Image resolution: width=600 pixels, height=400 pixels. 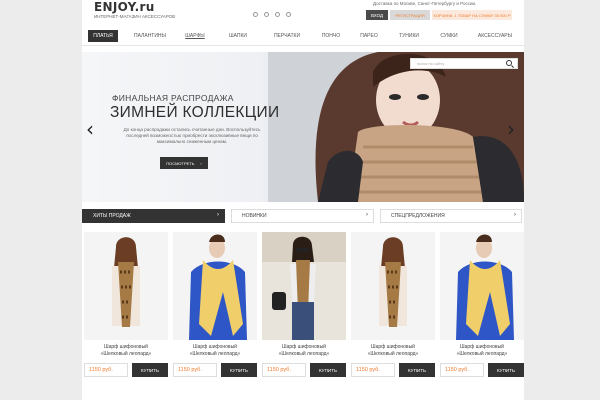 I want to click on nav-item-tunics: ТУНИКИ, so click(x=409, y=36).